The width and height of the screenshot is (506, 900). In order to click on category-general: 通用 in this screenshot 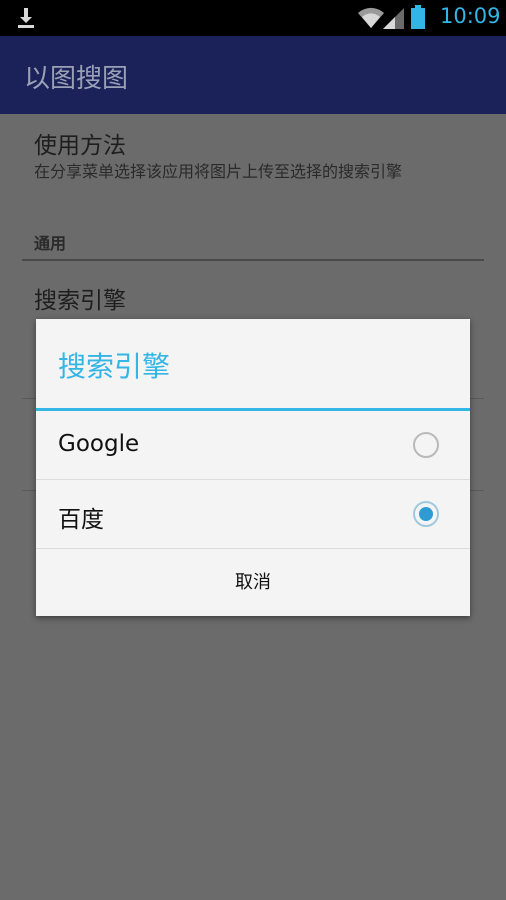, I will do `click(50, 243)`.